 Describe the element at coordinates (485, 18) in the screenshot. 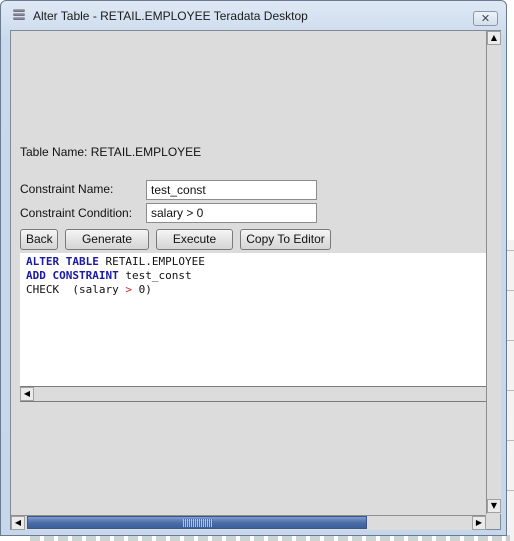

I see `close-button: ✕` at that location.